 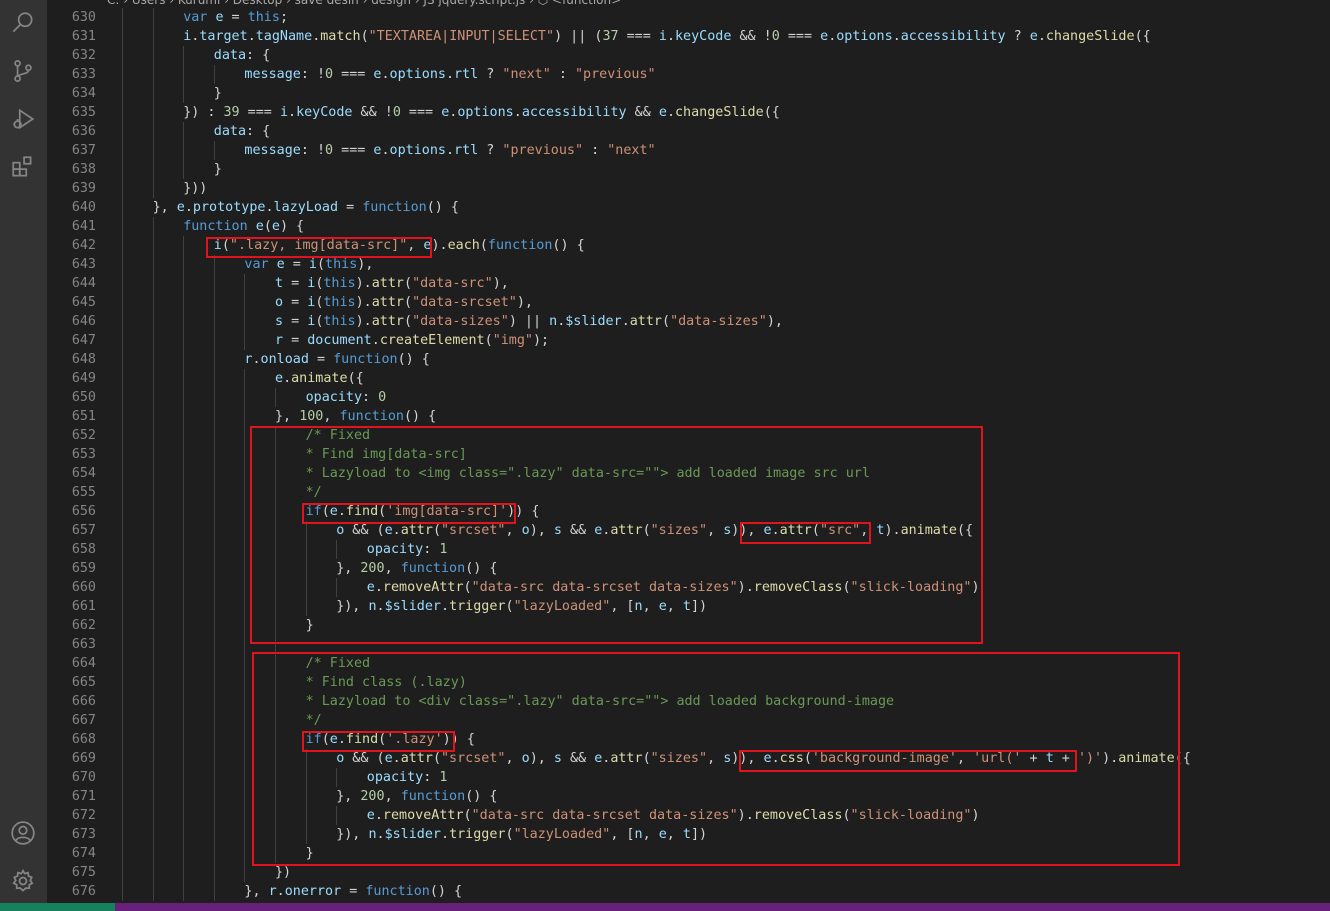 I want to click on line-number: 632, so click(x=71, y=55).